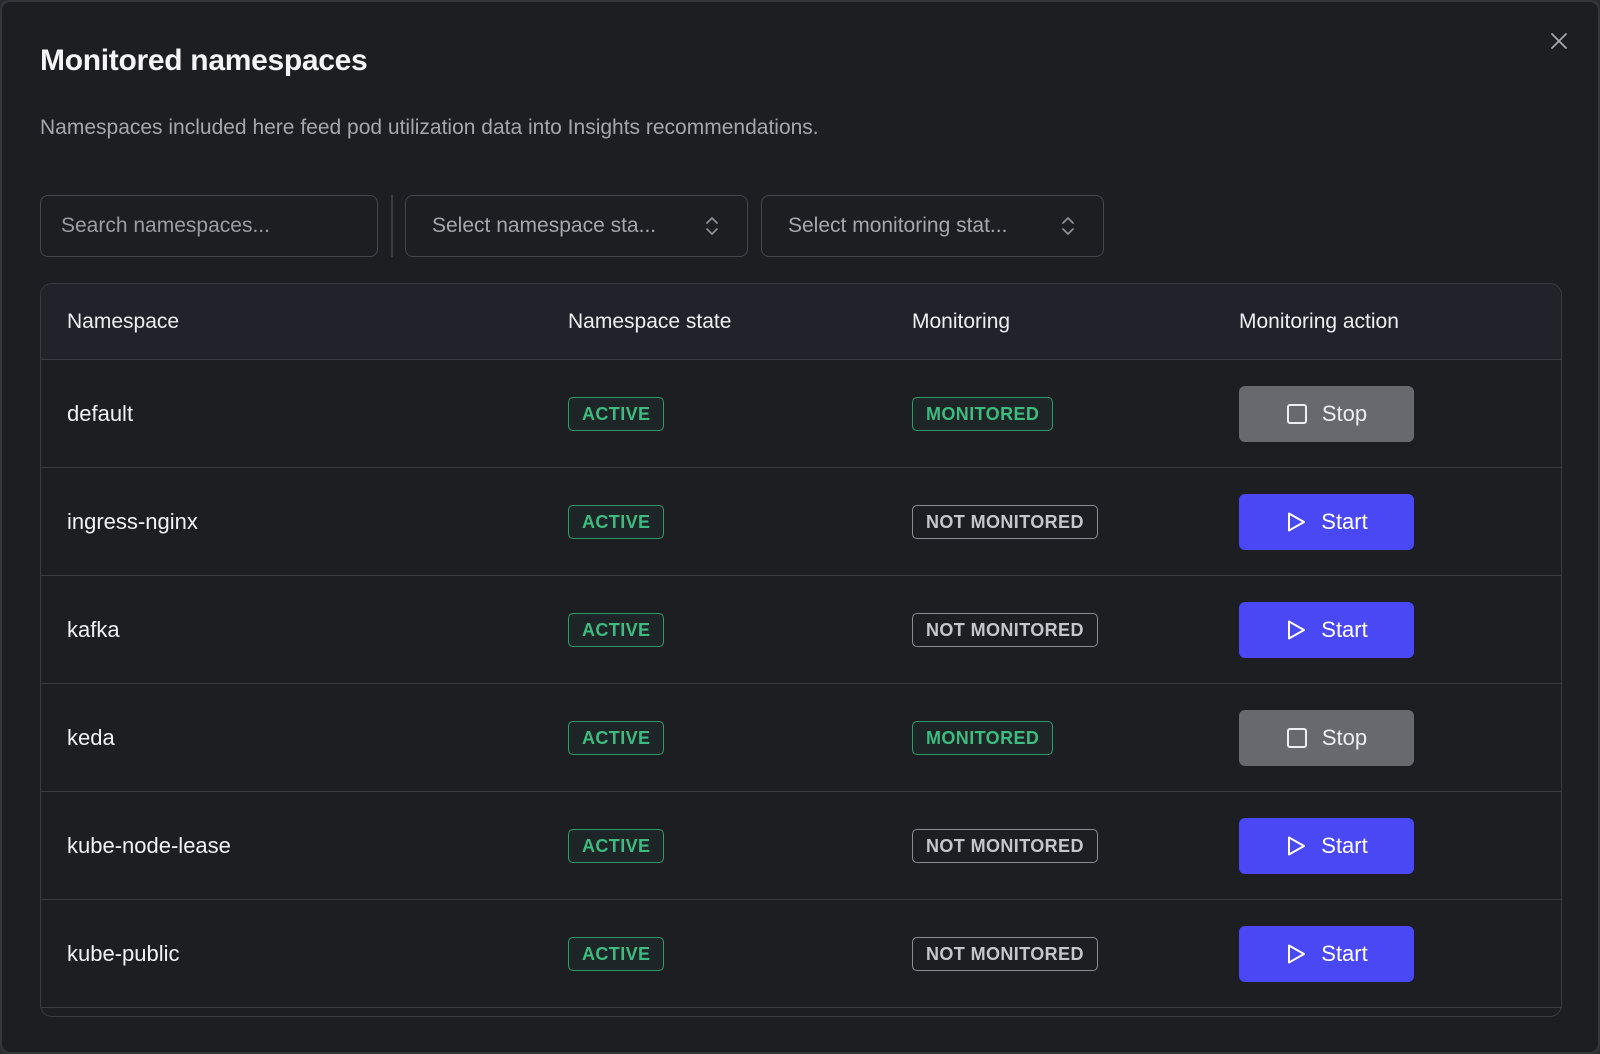  Describe the element at coordinates (801, 954) in the screenshot. I see `table-row: kube-public ACTIVE NOT MONITORED Start` at that location.